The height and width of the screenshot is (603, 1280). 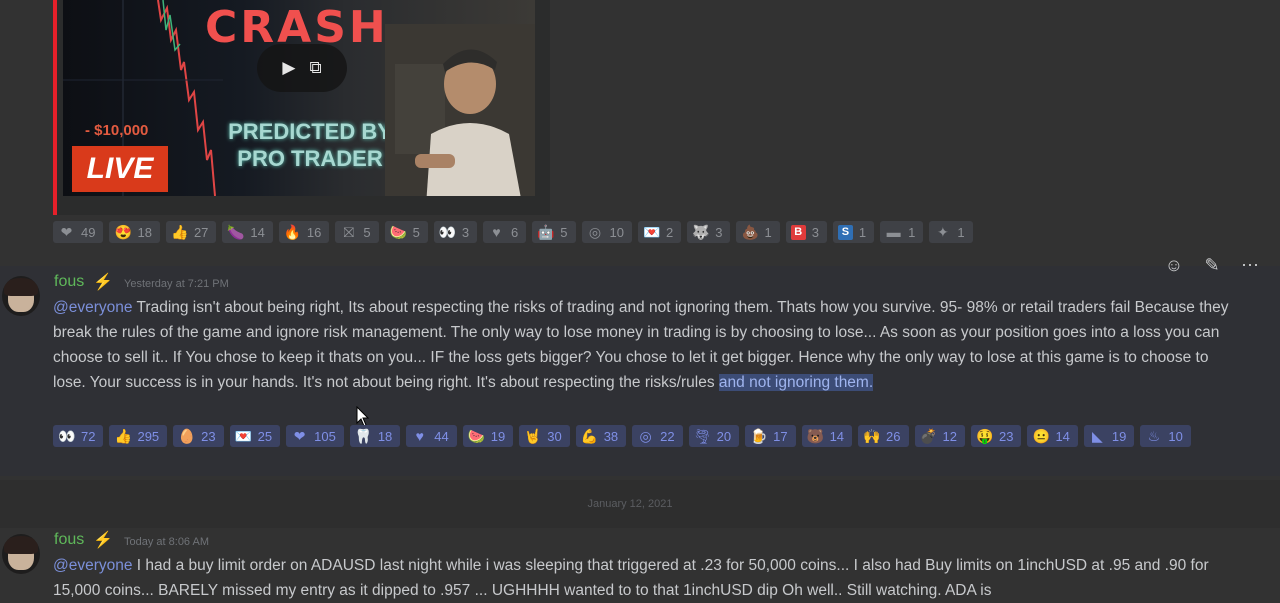 What do you see at coordinates (255, 436) in the screenshot?
I see `reaction-button: 💌 25` at bounding box center [255, 436].